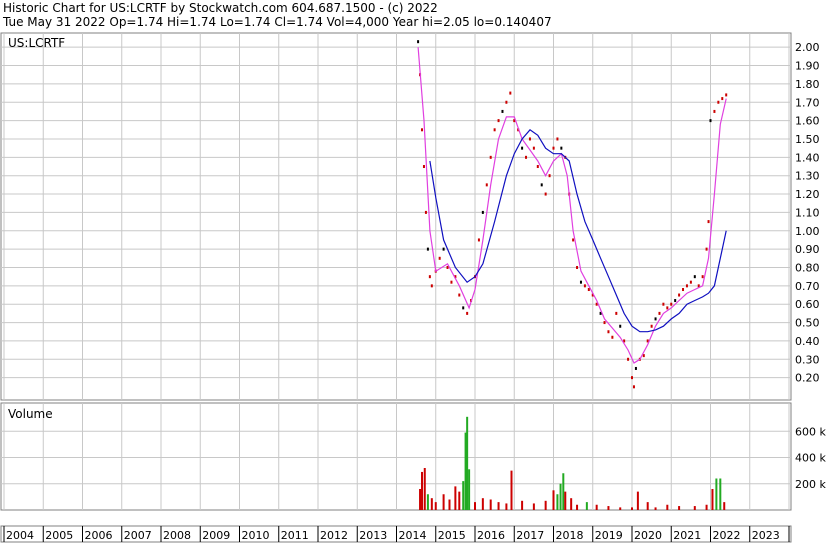 This screenshot has height=543, width=830. I want to click on price-tick-label: 0.60, so click(807, 304).